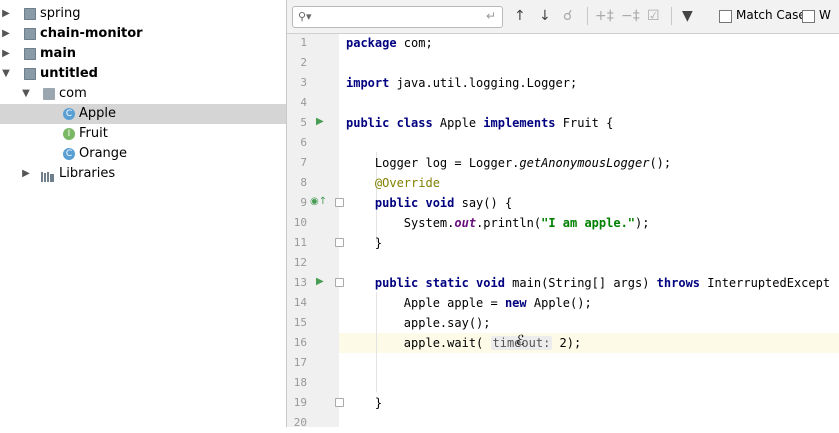 The width and height of the screenshot is (839, 433). I want to click on code-line: 9 public void say() {, so click(563, 203).